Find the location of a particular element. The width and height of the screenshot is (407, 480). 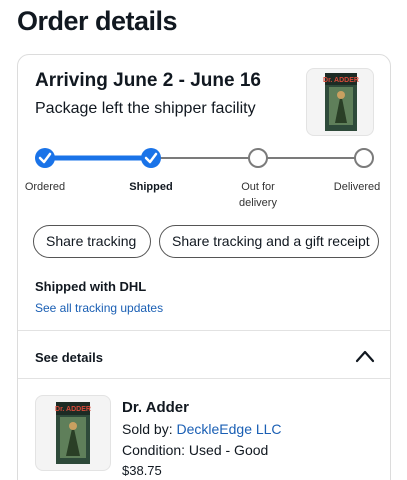

step-label-shipped: Shipped is located at coordinates (151, 187).